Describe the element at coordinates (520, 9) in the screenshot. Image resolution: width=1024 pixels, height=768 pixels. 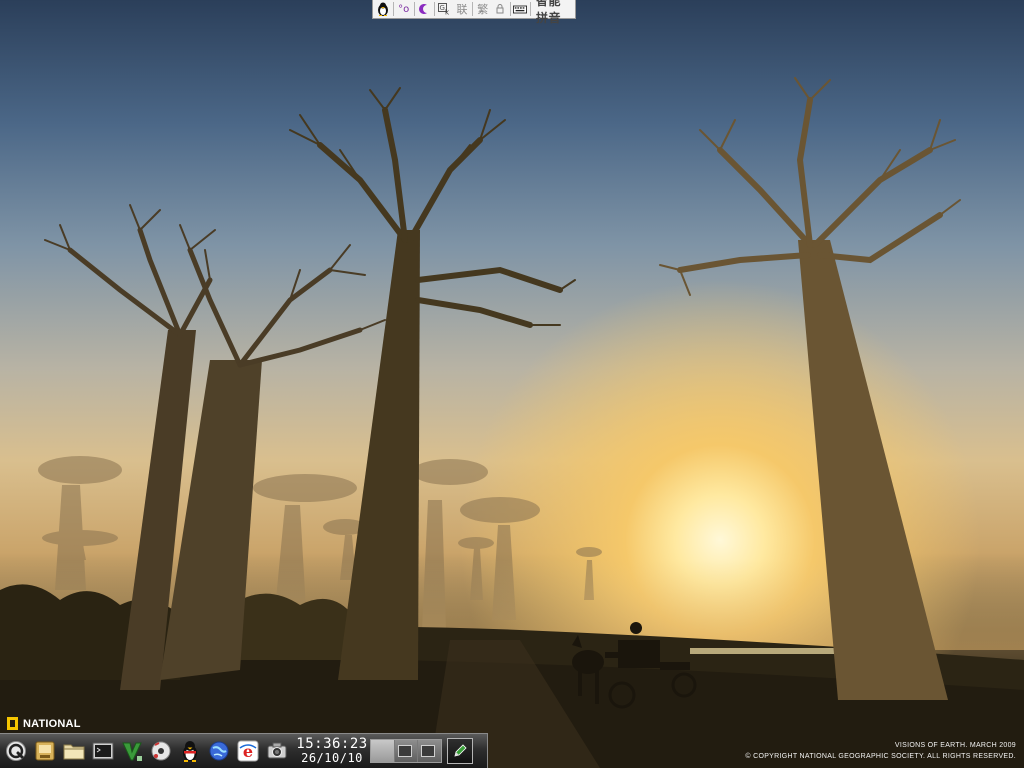
I see `soft-keyboard-icon` at that location.